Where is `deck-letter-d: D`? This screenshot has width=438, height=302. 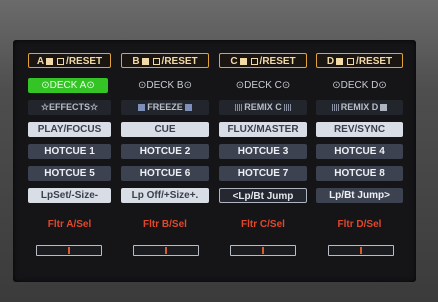 deck-letter-d: D is located at coordinates (330, 61).